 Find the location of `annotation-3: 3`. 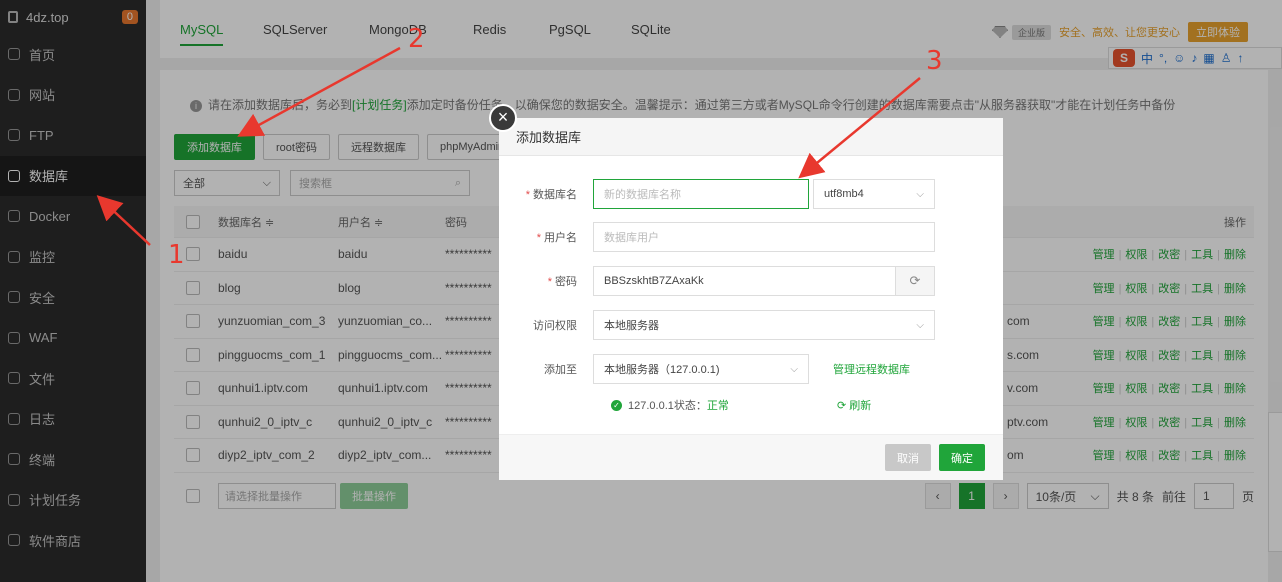

annotation-3: 3 is located at coordinates (934, 61).